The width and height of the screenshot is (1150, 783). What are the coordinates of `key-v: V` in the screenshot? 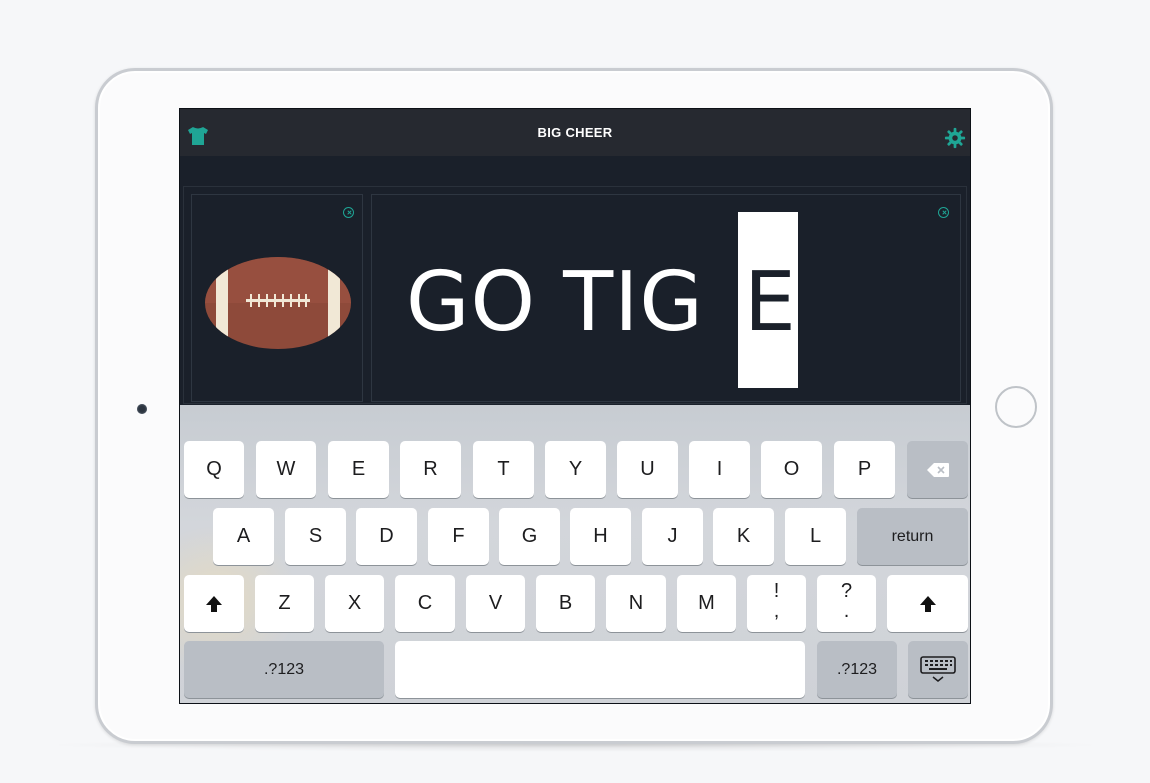 It's located at (495, 603).